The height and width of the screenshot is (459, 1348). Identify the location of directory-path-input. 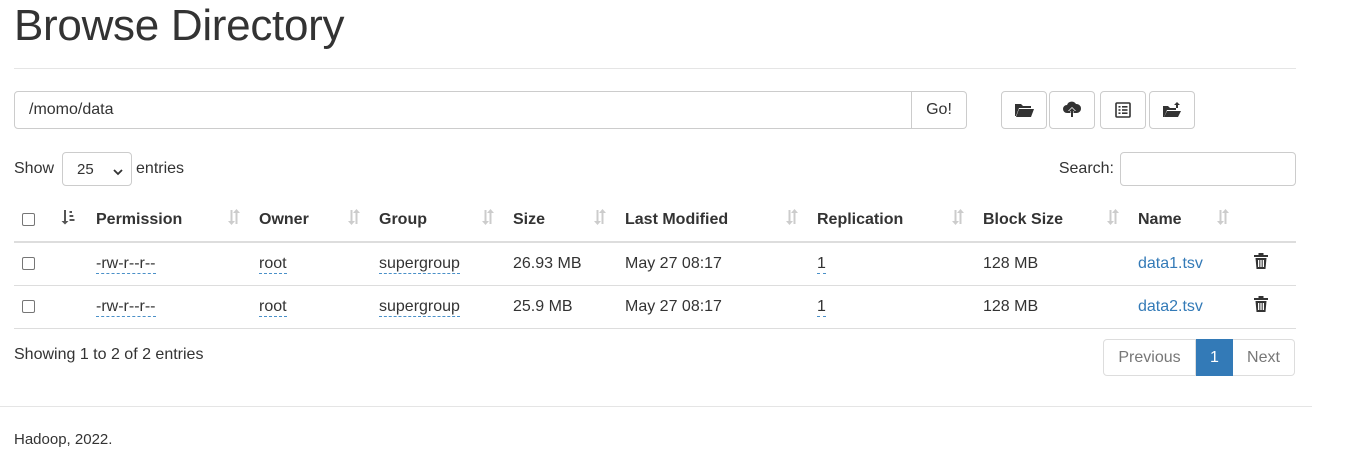
(463, 110).